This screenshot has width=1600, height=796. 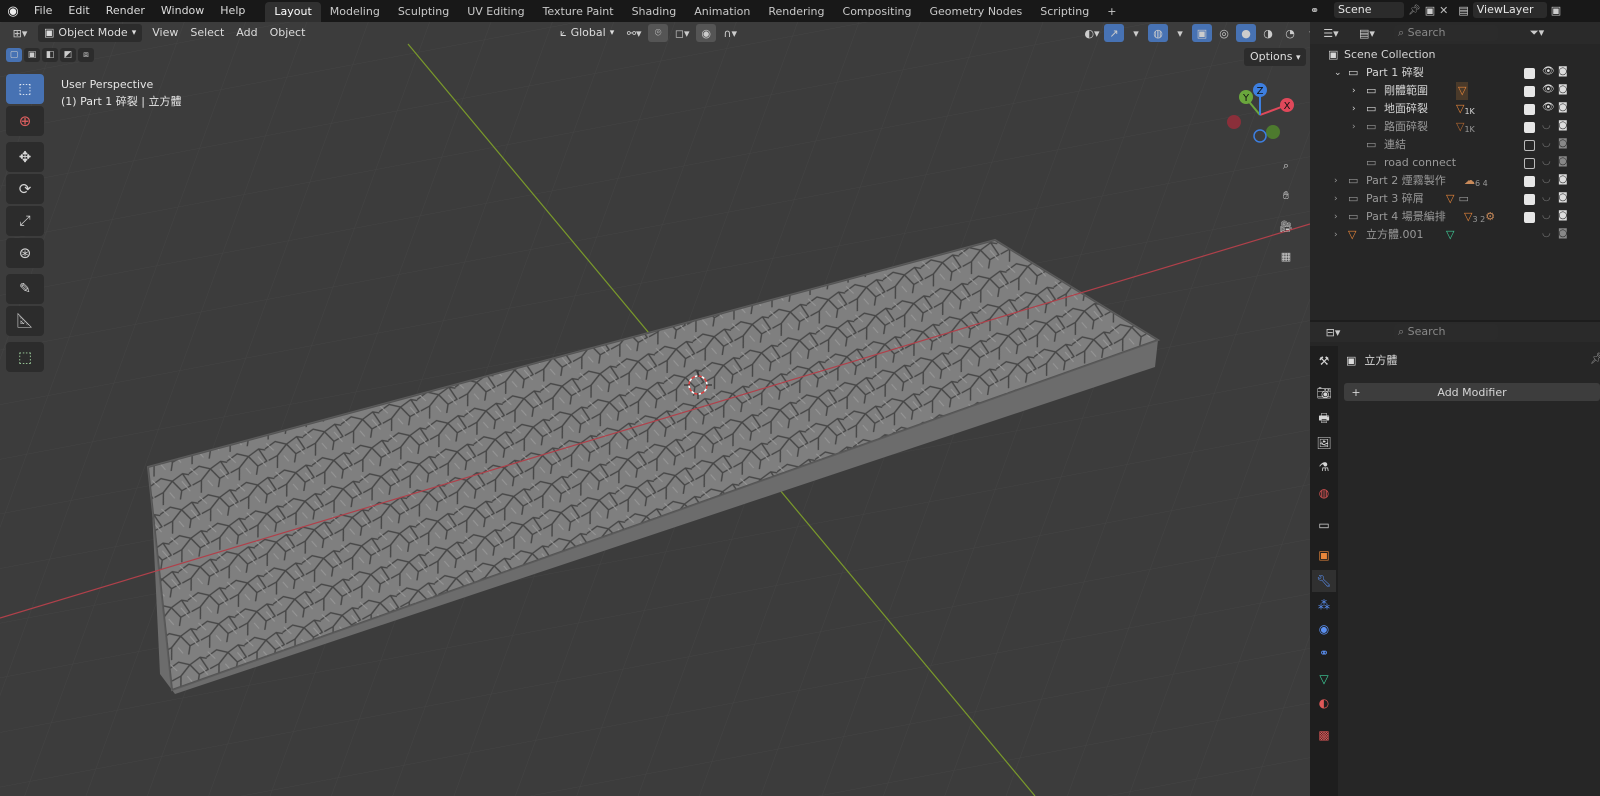 What do you see at coordinates (1472, 392) in the screenshot?
I see `add-modifier-button: + Add Modifier` at bounding box center [1472, 392].